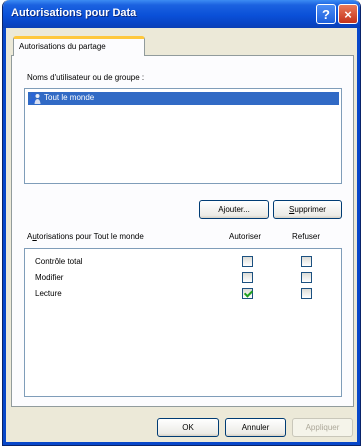  I want to click on close-button: ×, so click(348, 14).